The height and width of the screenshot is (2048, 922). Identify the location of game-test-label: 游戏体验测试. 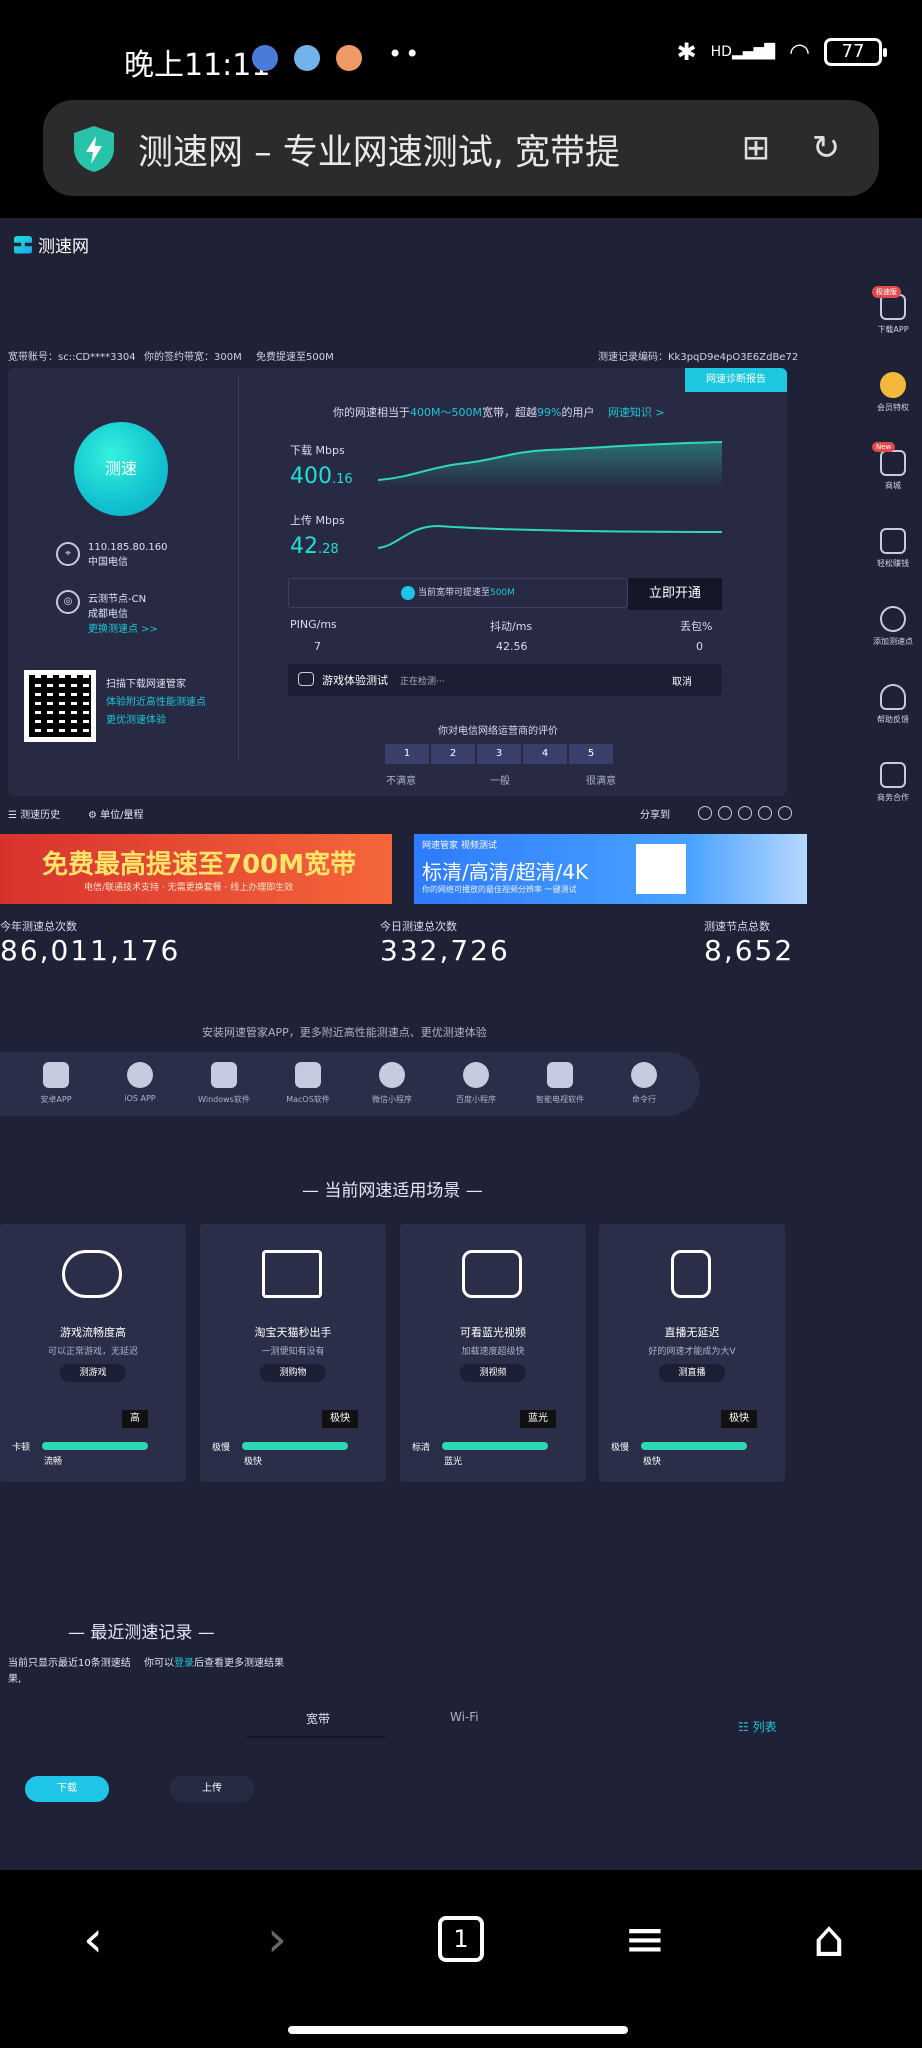
(355, 680).